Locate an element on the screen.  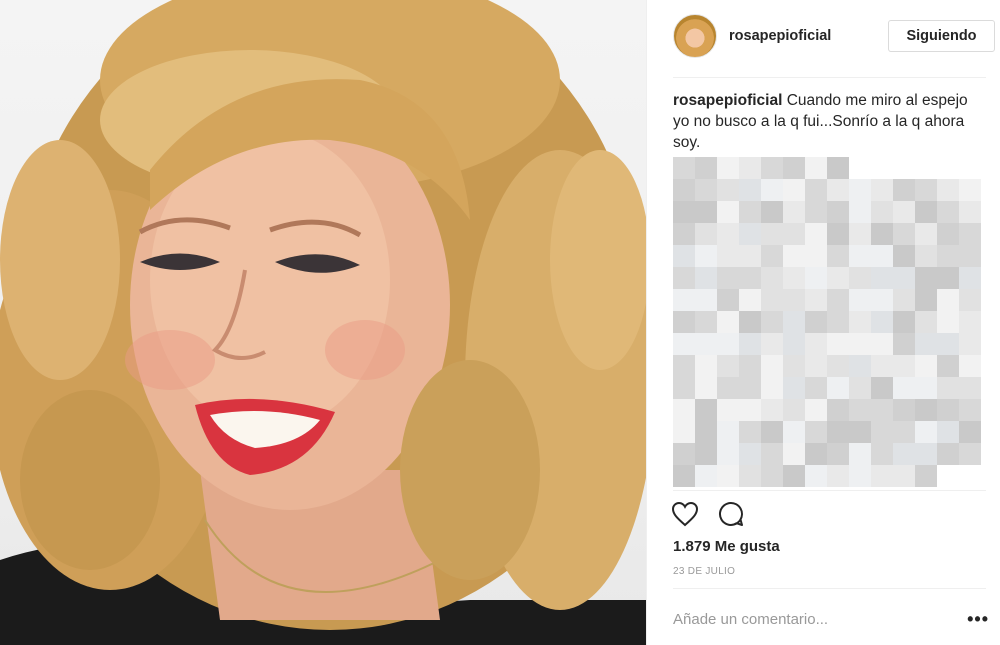
more-icon: ••• is located at coordinates (978, 619).